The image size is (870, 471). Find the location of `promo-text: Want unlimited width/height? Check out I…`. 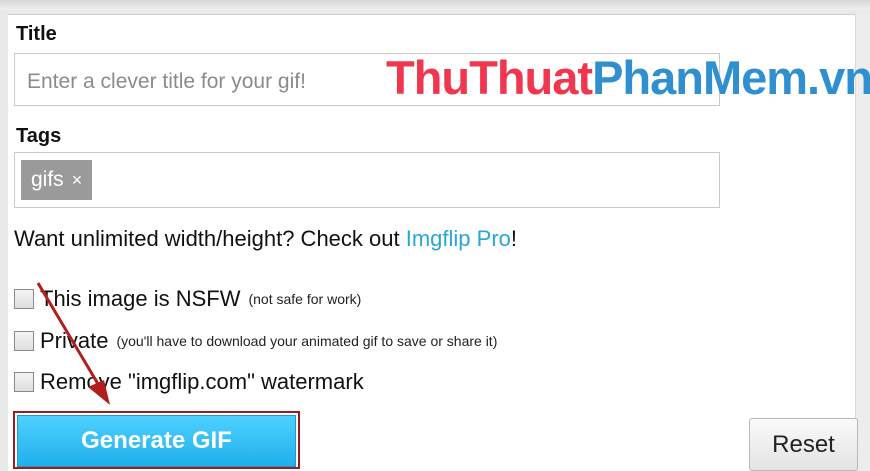

promo-text: Want unlimited width/height? Check out I… is located at coordinates (265, 239).